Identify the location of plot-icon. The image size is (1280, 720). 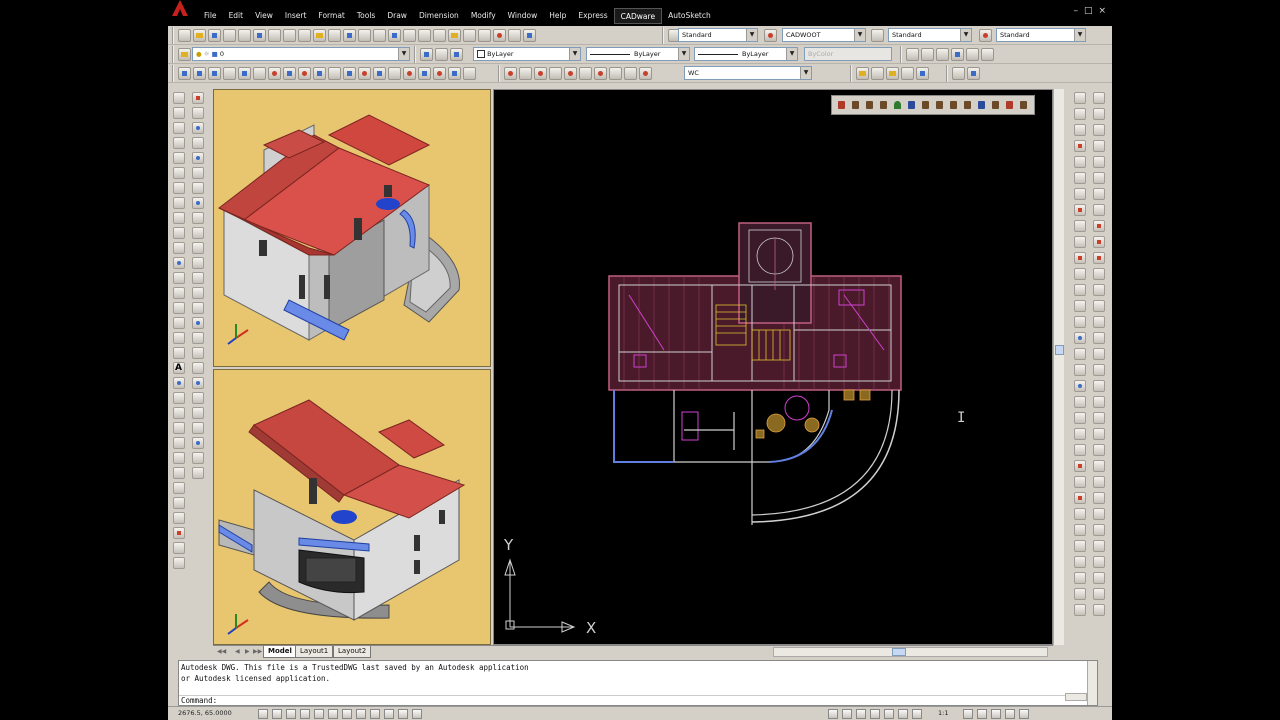
(229, 35).